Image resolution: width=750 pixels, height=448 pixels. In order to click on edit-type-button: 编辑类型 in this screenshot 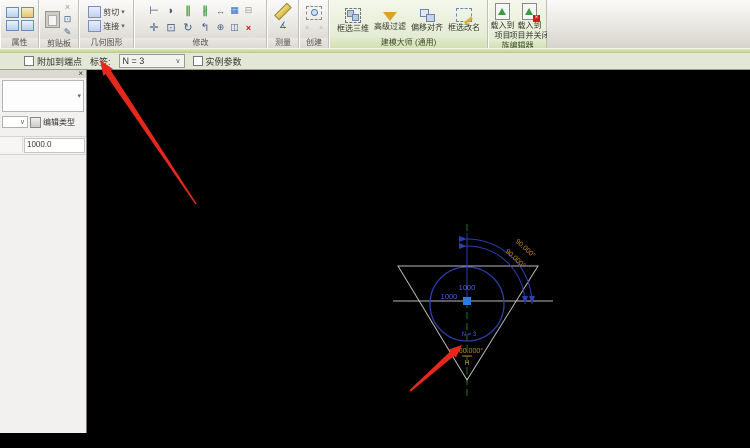, I will do `click(52, 122)`.